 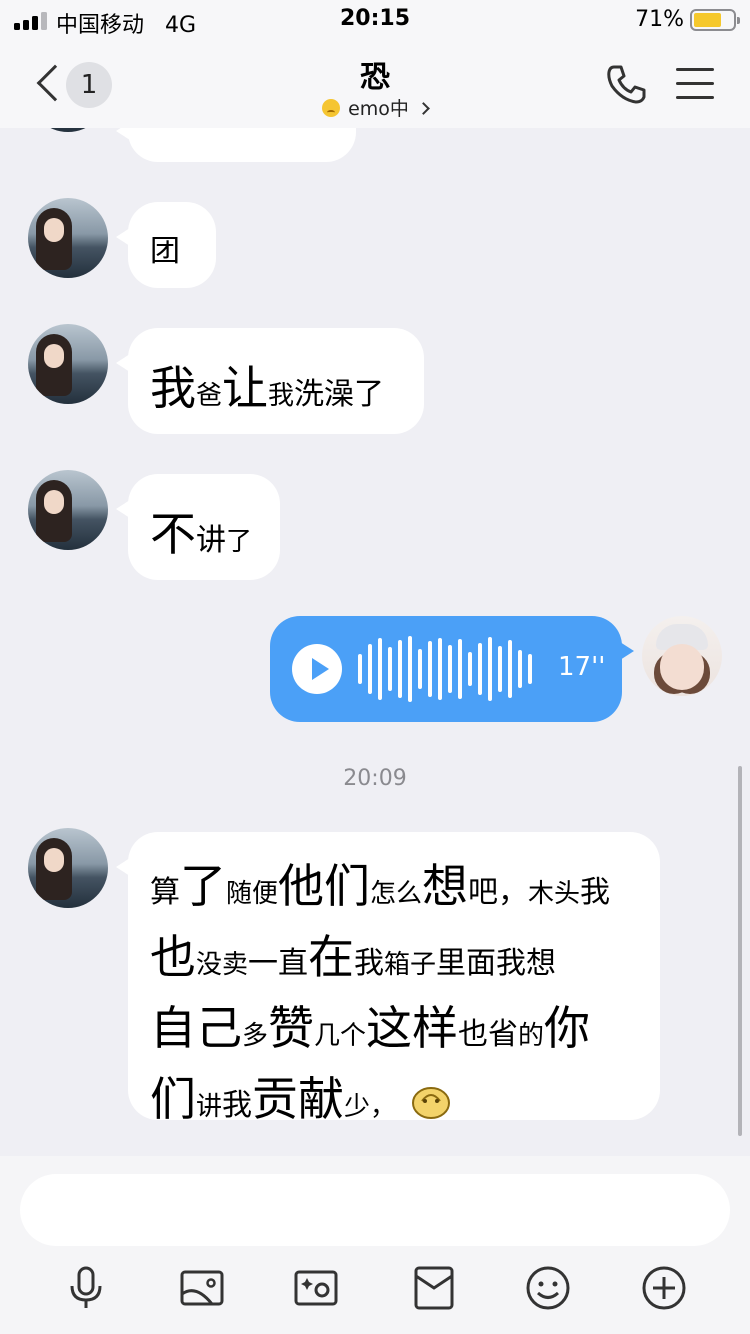 I want to click on battery-level, so click(x=707, y=20).